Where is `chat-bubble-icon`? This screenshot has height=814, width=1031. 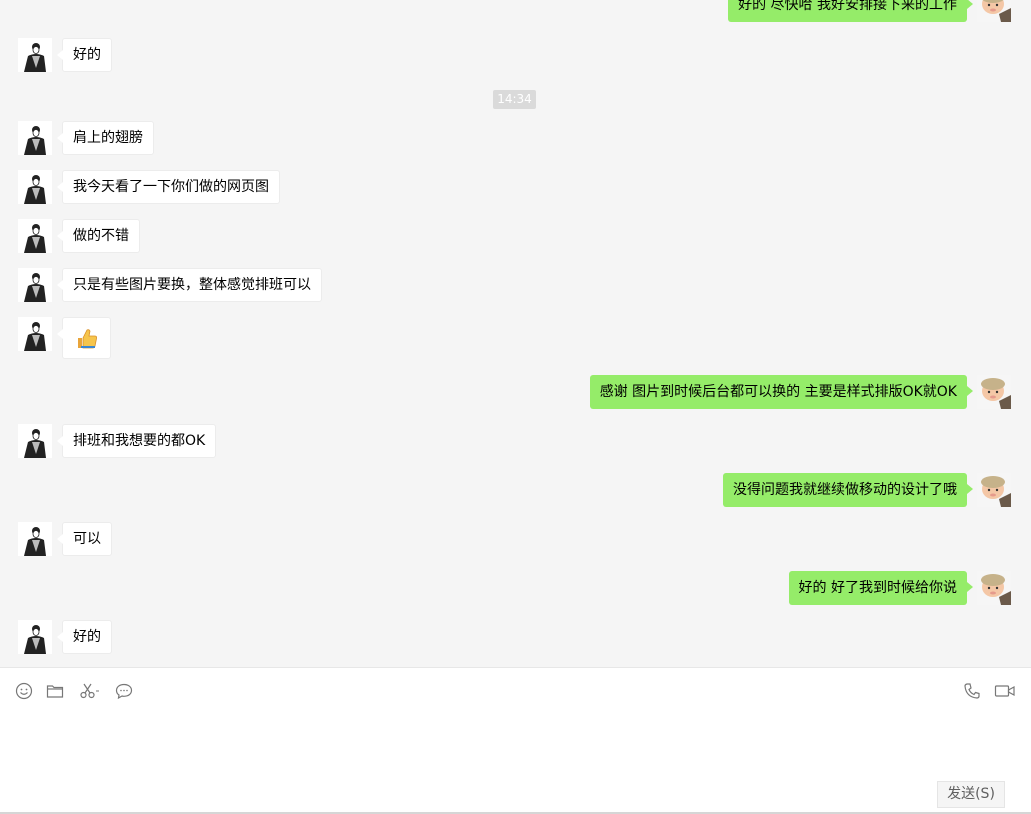 chat-bubble-icon is located at coordinates (124, 691).